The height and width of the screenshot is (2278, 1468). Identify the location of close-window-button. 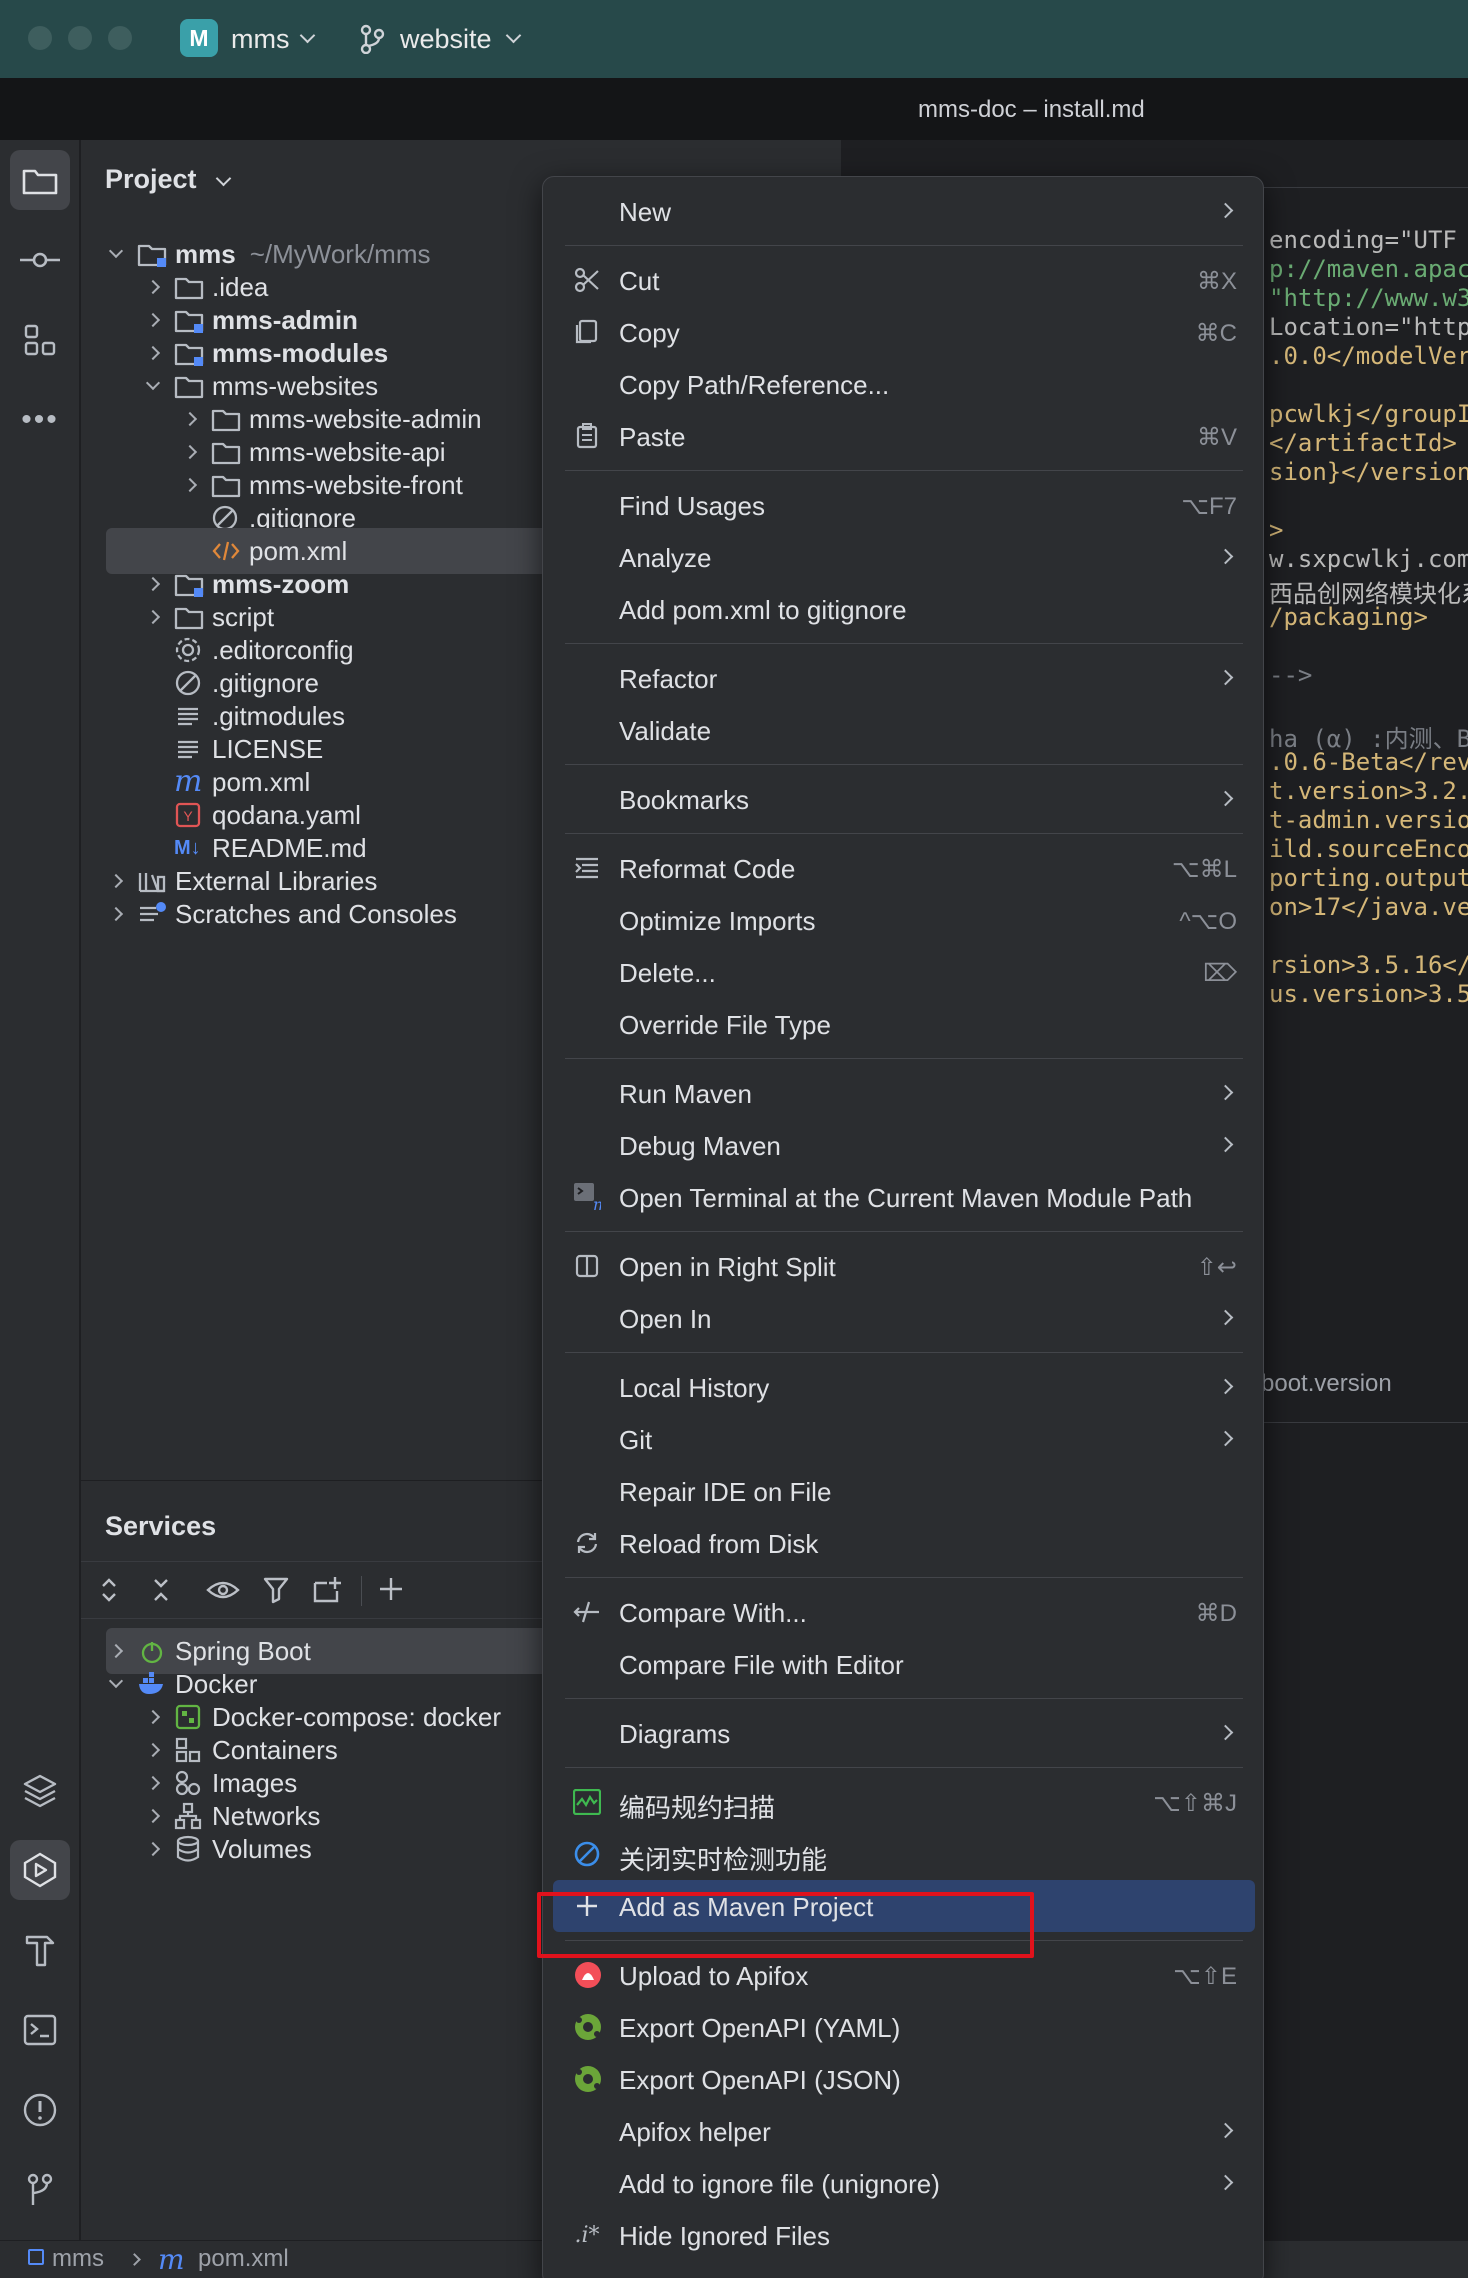
(40, 38).